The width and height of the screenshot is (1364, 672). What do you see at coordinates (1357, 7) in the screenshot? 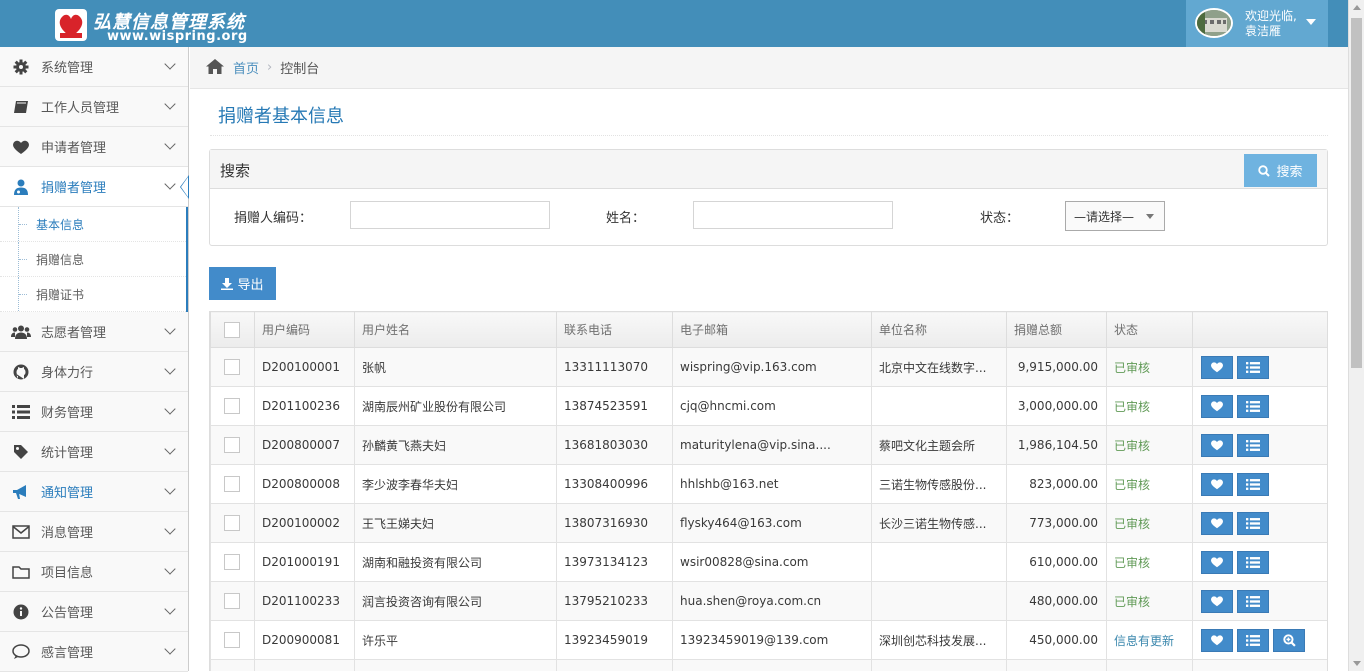
I see `scroll-up-icon` at bounding box center [1357, 7].